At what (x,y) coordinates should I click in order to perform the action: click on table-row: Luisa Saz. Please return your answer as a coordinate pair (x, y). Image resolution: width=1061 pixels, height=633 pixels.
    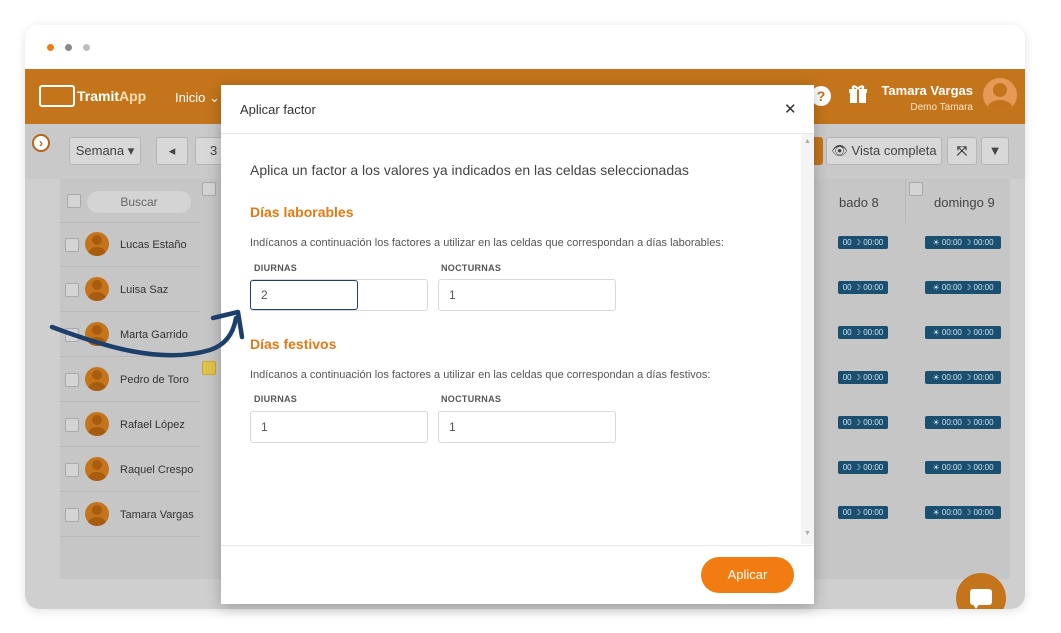
    Looking at the image, I should click on (130, 290).